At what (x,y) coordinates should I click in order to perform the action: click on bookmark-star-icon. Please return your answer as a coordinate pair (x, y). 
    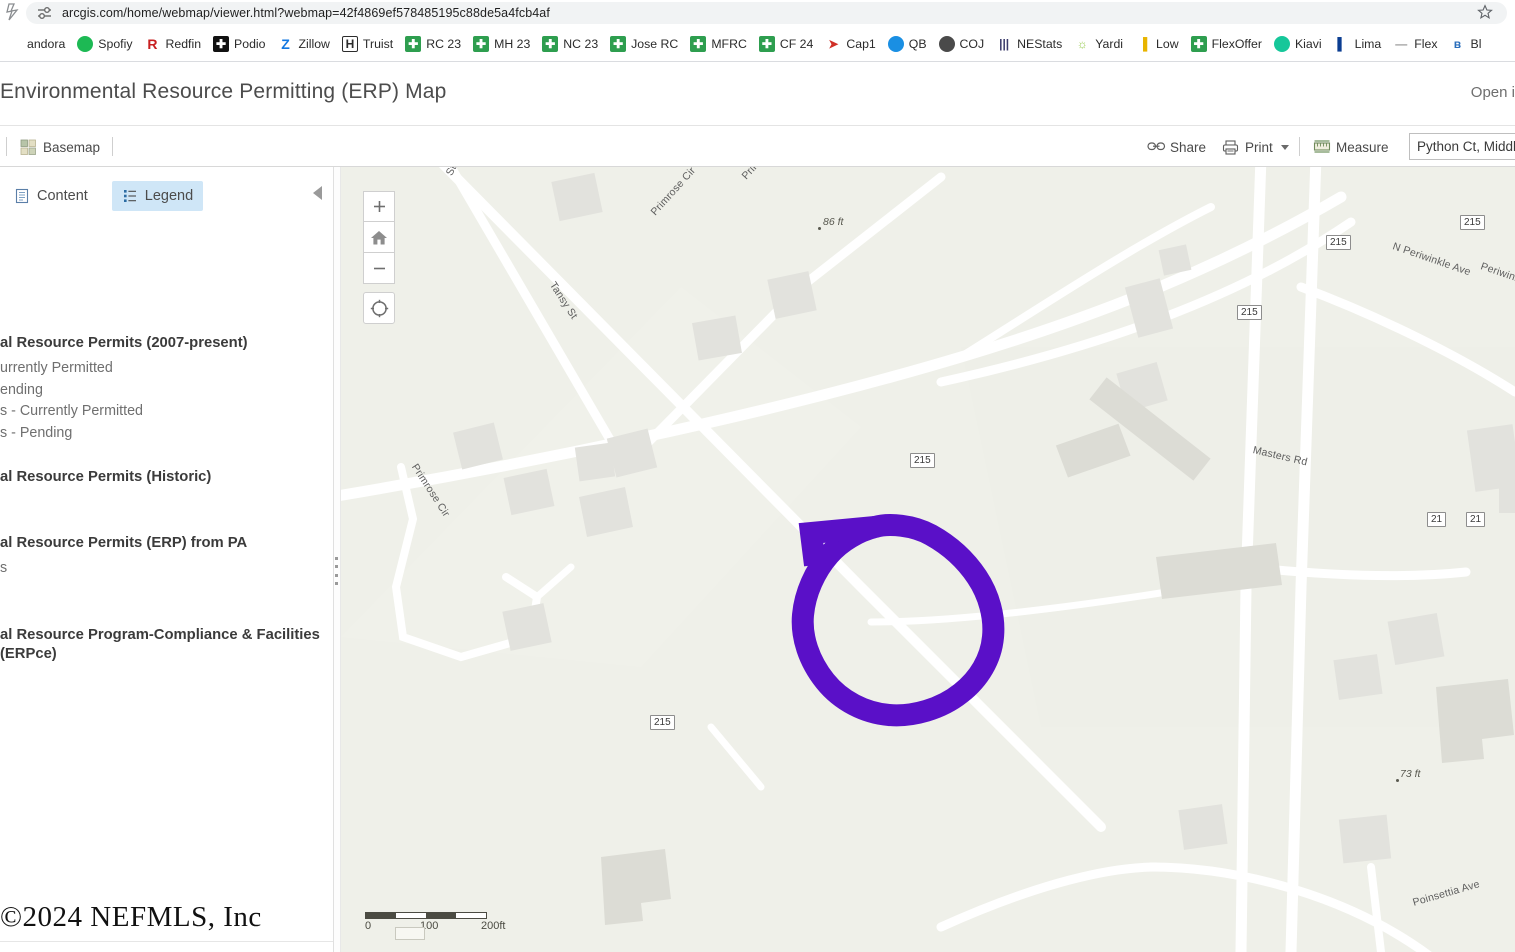
    Looking at the image, I should click on (1485, 12).